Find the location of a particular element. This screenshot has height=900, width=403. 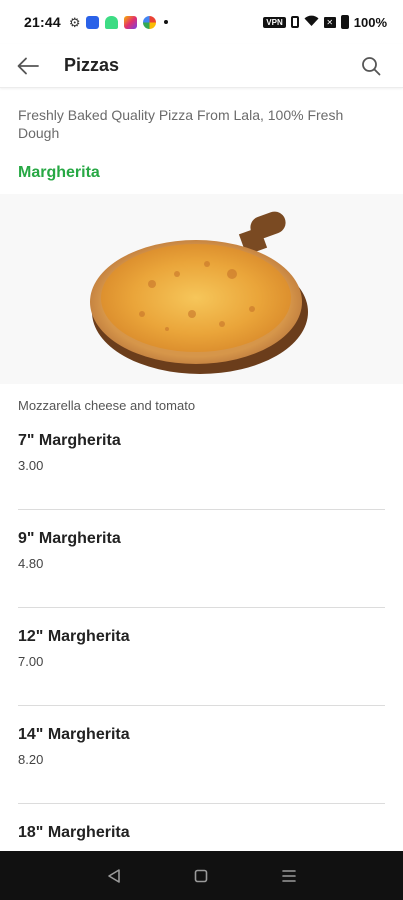

nav-menu-button is located at coordinates (289, 876).